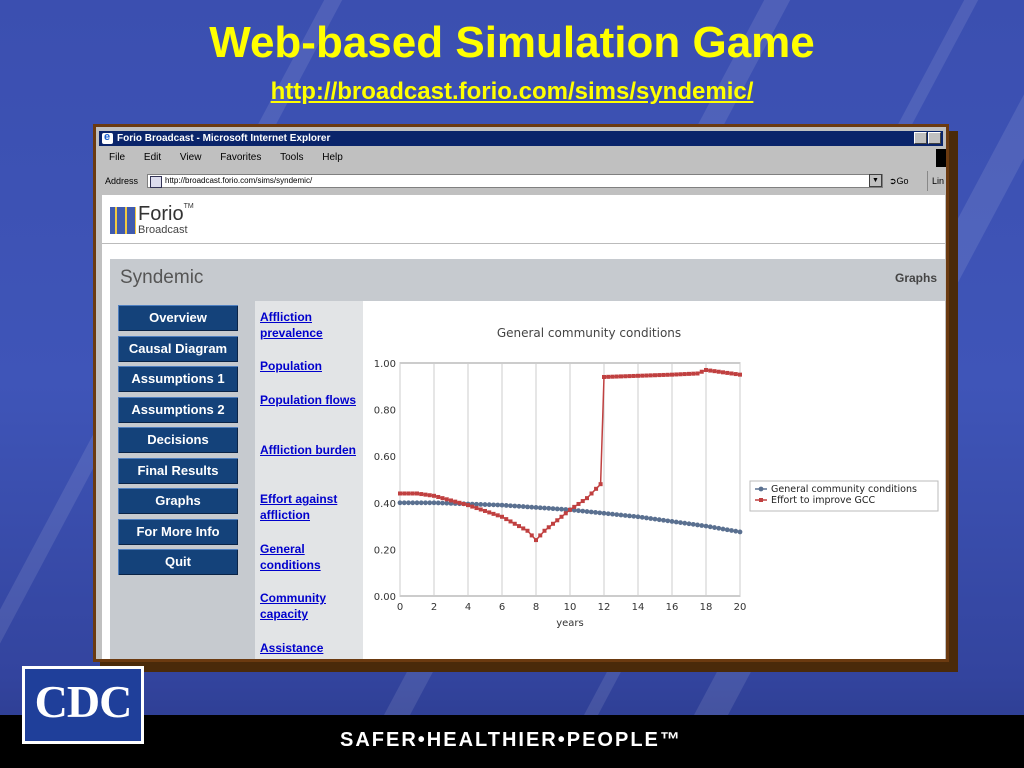 The width and height of the screenshot is (1024, 768). Describe the element at coordinates (308, 606) in the screenshot. I see `link-community-capacity: Community capacity` at that location.